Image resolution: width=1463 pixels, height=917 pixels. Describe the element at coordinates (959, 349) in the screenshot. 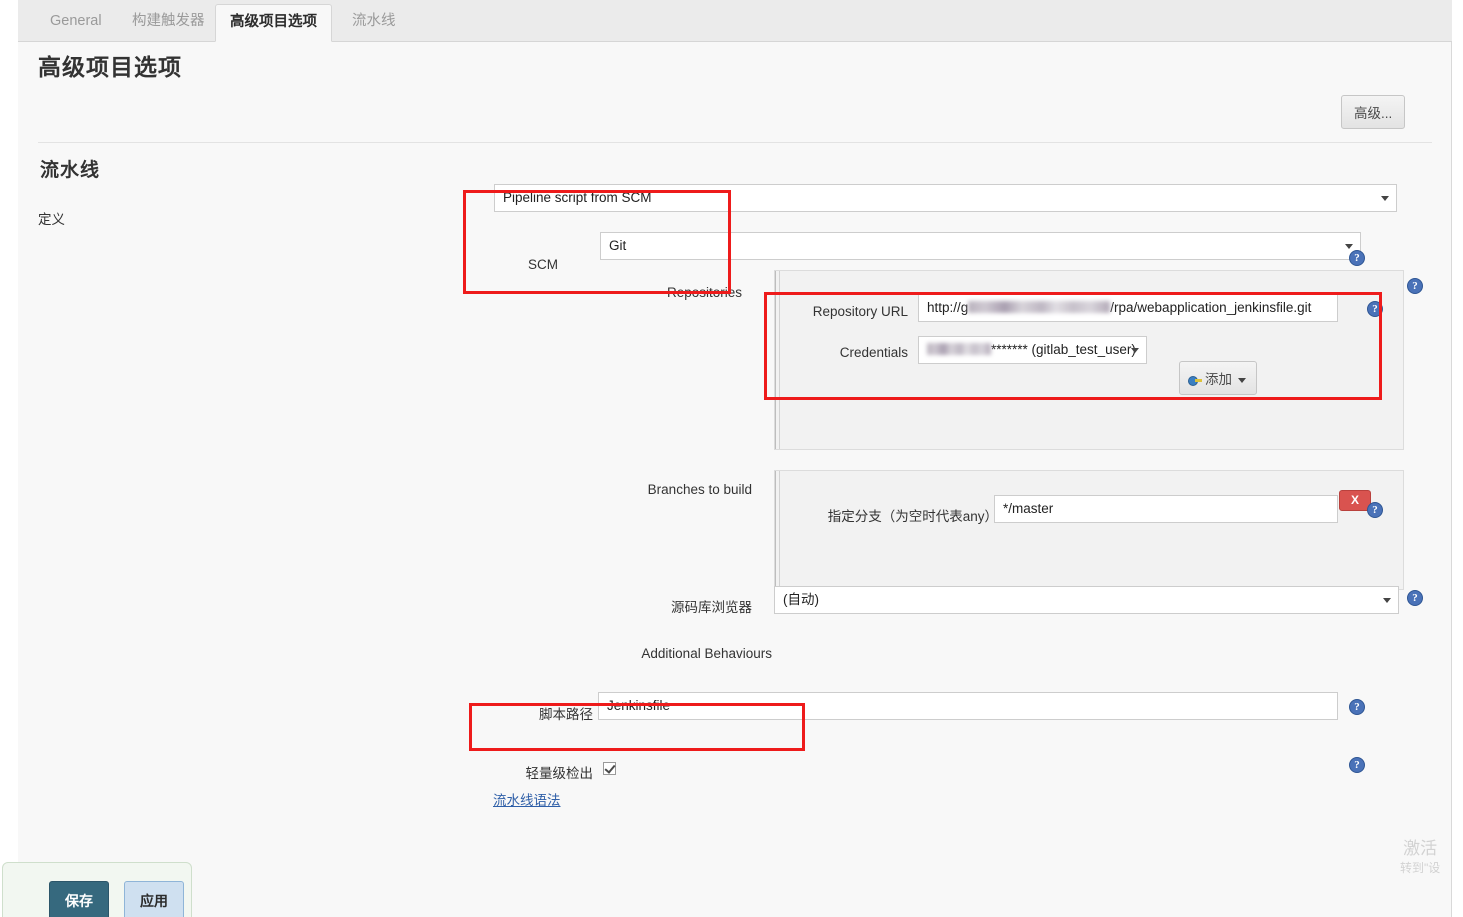

I see `credentials-redacted` at that location.